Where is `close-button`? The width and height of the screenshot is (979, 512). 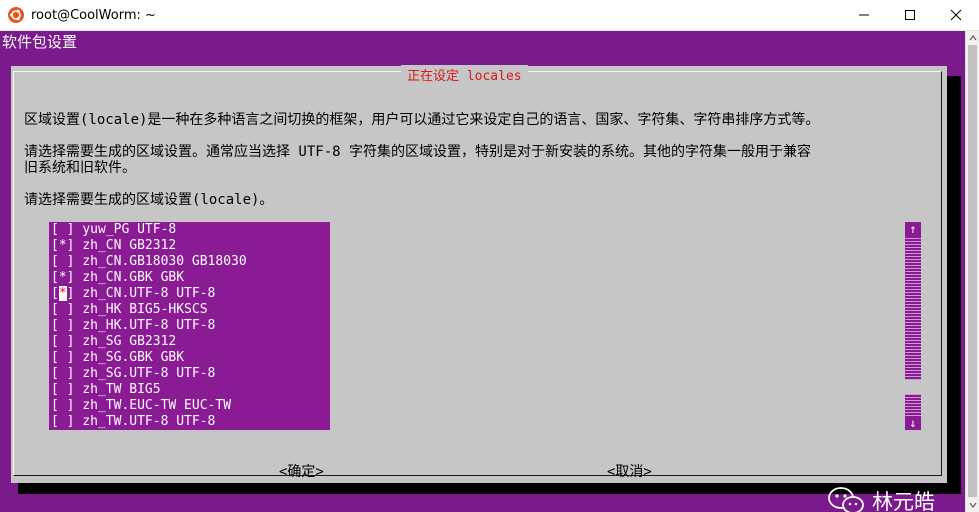 close-button is located at coordinates (956, 15).